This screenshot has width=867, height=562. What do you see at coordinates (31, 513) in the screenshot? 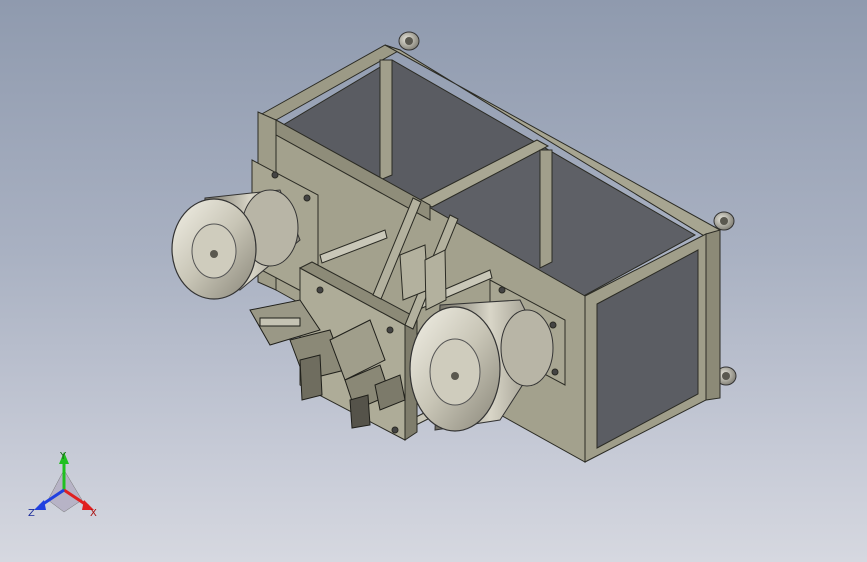
I see `triad-z-label: Z` at bounding box center [31, 513].